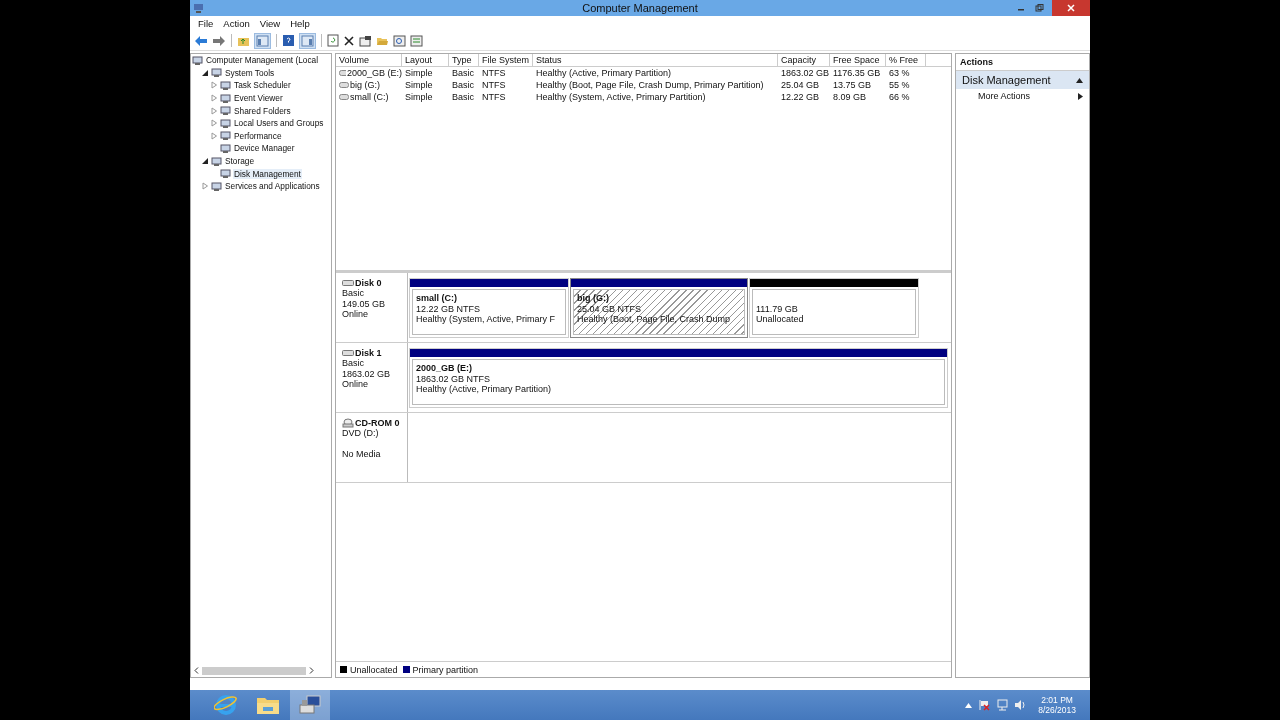 The height and width of the screenshot is (720, 1280). I want to click on disk-name: CD-ROM 0, so click(377, 422).